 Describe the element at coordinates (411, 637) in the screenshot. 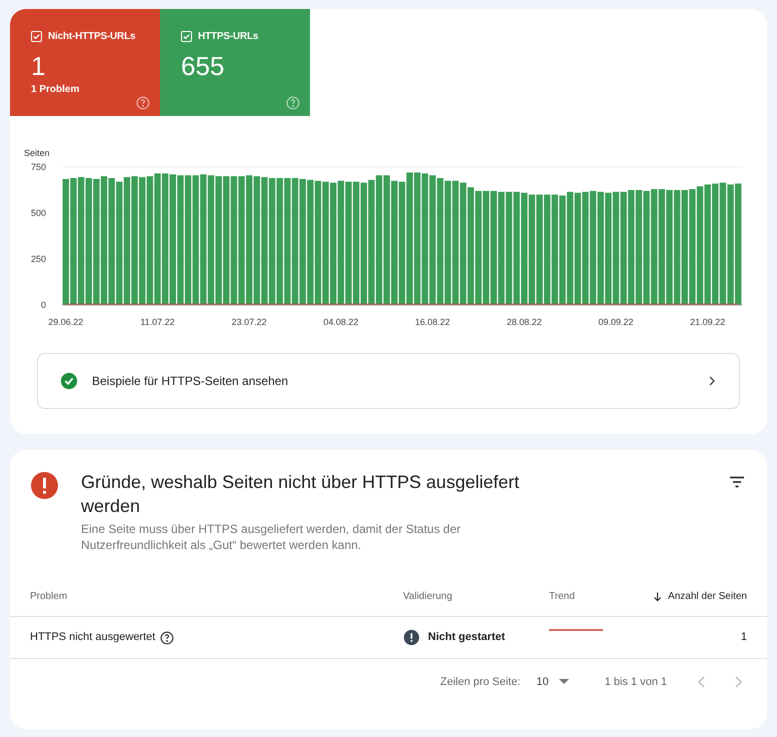

I see `exclamation-icon` at that location.